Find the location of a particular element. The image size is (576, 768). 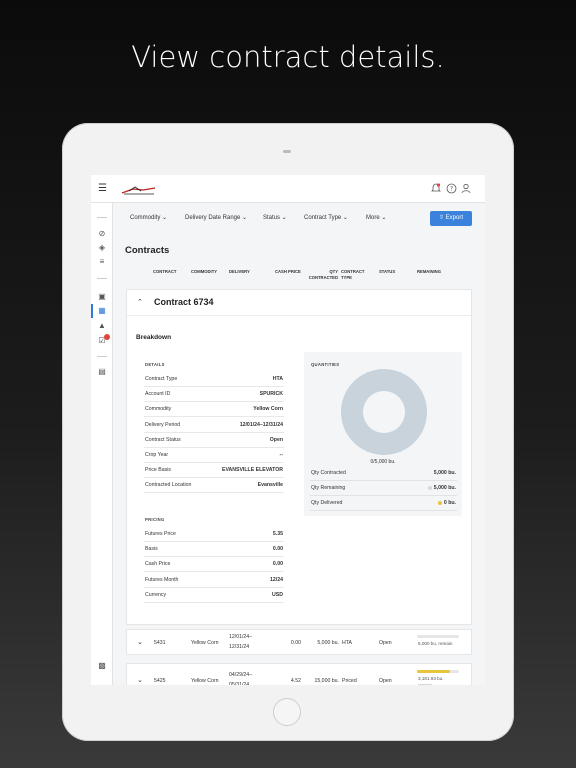

col-commodity: COMMODITY is located at coordinates (204, 271).